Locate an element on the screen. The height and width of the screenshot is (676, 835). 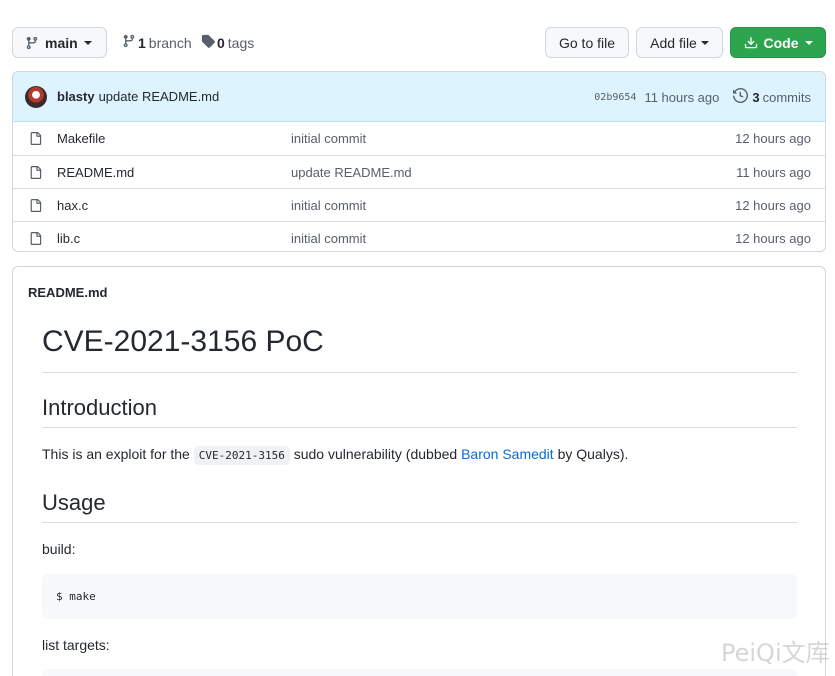
watermark: PeiQi文库 is located at coordinates (775, 653).